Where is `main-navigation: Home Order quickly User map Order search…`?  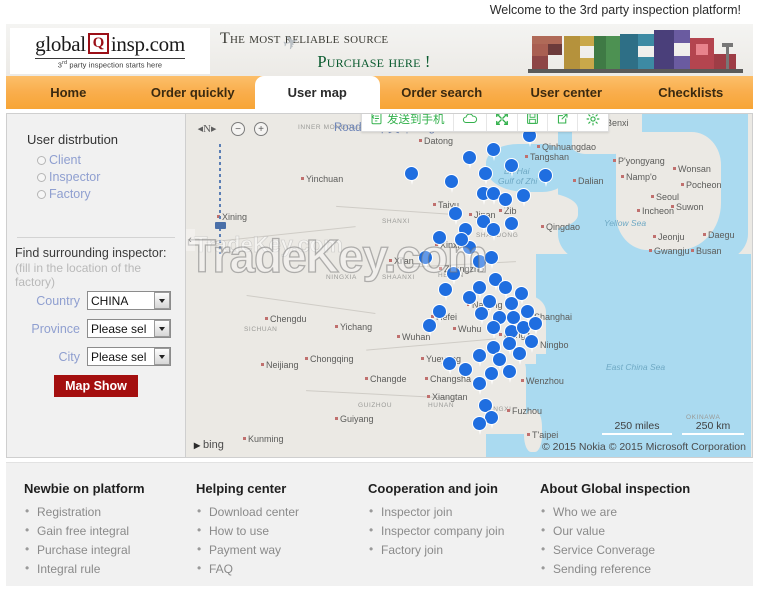
main-navigation: Home Order quickly User map Order search… is located at coordinates (379, 92).